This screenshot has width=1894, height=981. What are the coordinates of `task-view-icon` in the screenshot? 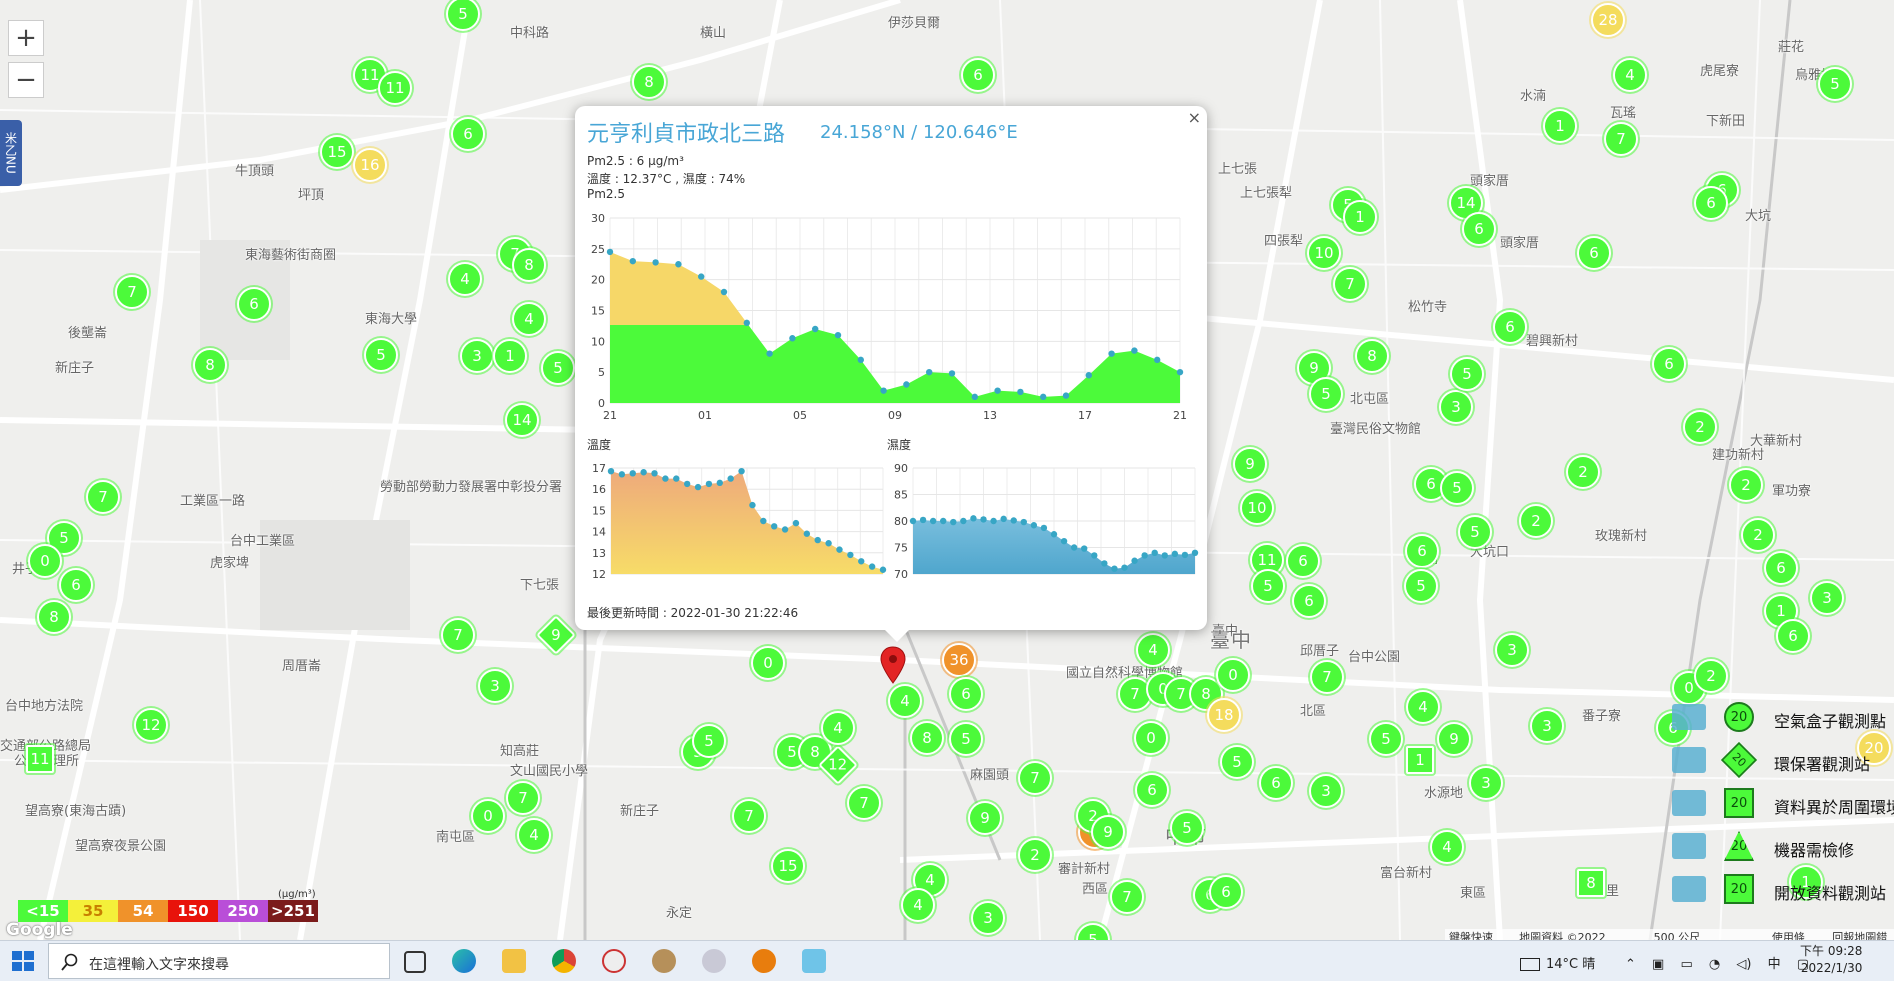 It's located at (415, 962).